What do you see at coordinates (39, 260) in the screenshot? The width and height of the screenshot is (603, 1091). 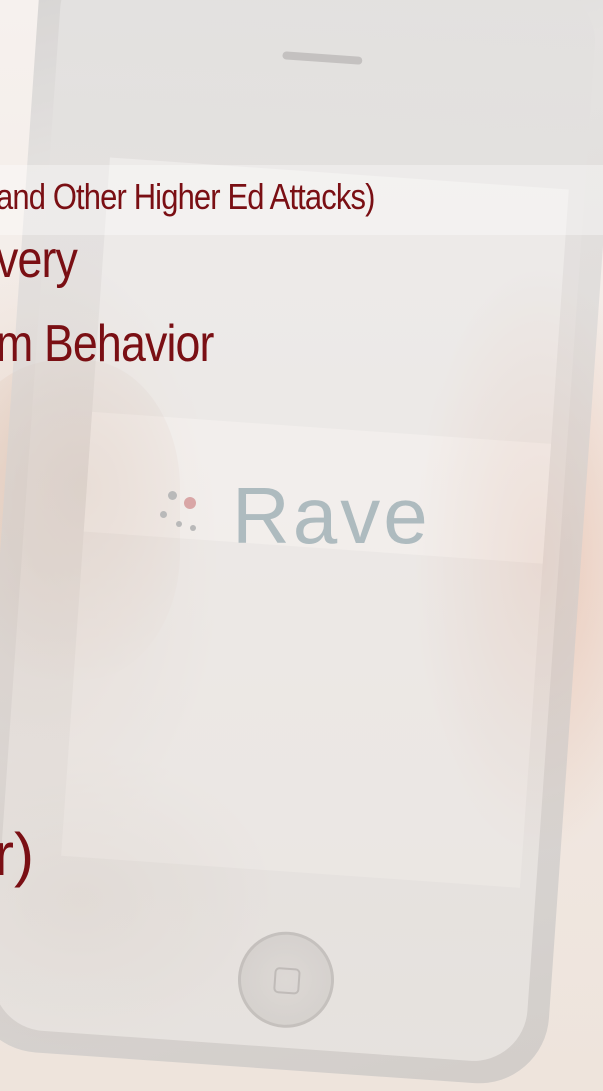 I see `bullet-line-1: very` at bounding box center [39, 260].